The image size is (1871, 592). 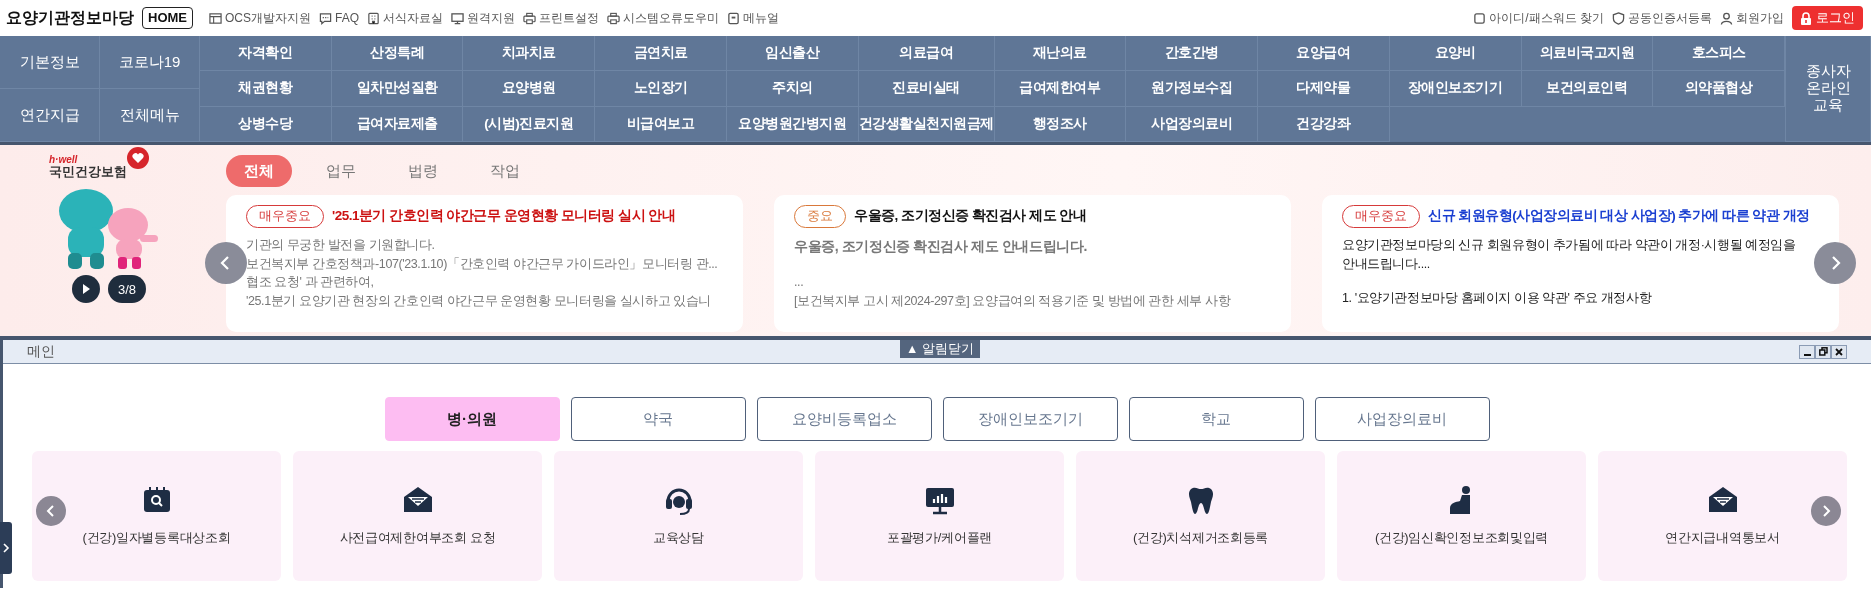 What do you see at coordinates (374, 18) in the screenshot?
I see `building-icon` at bounding box center [374, 18].